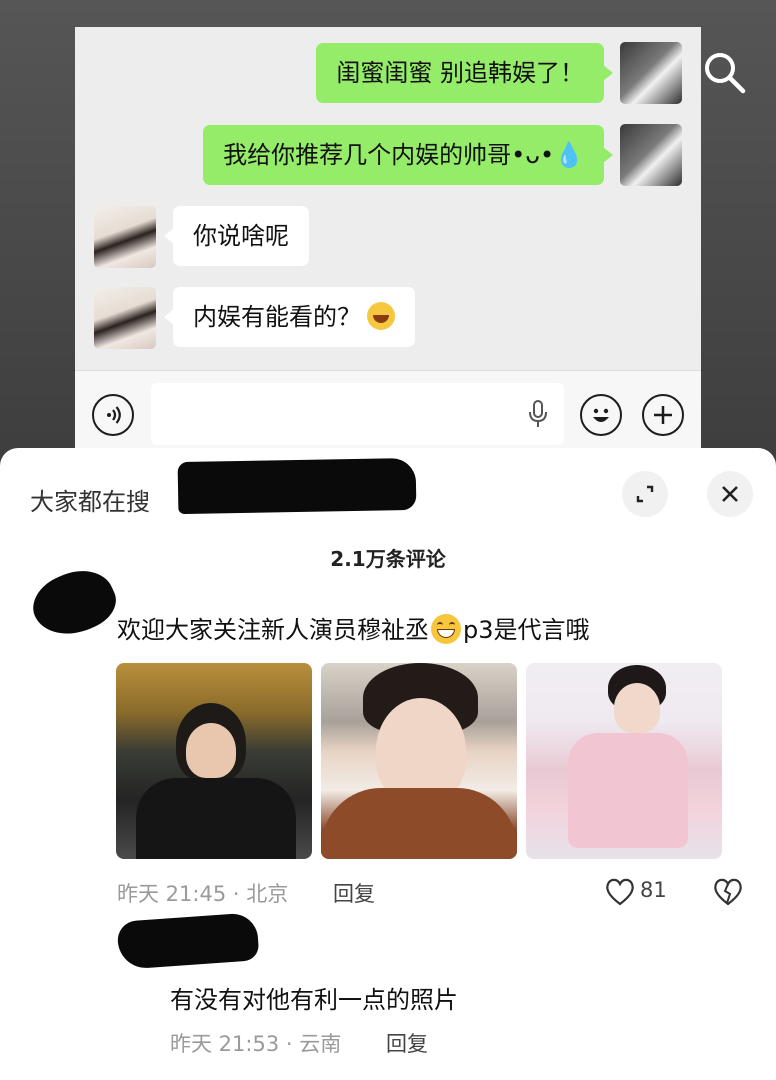  What do you see at coordinates (728, 892) in the screenshot?
I see `broken-heart-icon` at bounding box center [728, 892].